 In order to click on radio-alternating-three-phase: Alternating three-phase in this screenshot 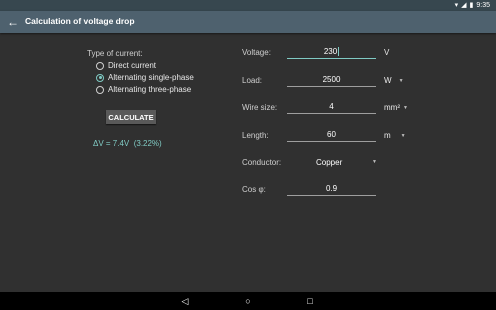, I will do `click(143, 89)`.